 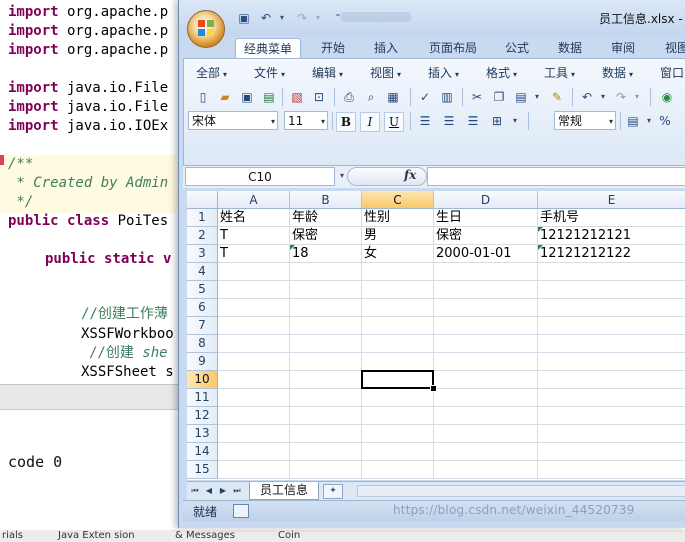 What do you see at coordinates (486, 218) in the screenshot?
I see `cell-d1: 生日` at bounding box center [486, 218].